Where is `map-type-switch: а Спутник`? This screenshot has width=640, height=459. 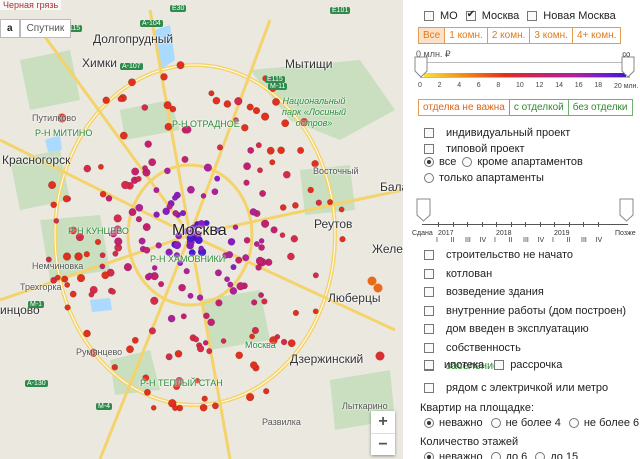 map-type-switch: а Спутник is located at coordinates (36, 28).